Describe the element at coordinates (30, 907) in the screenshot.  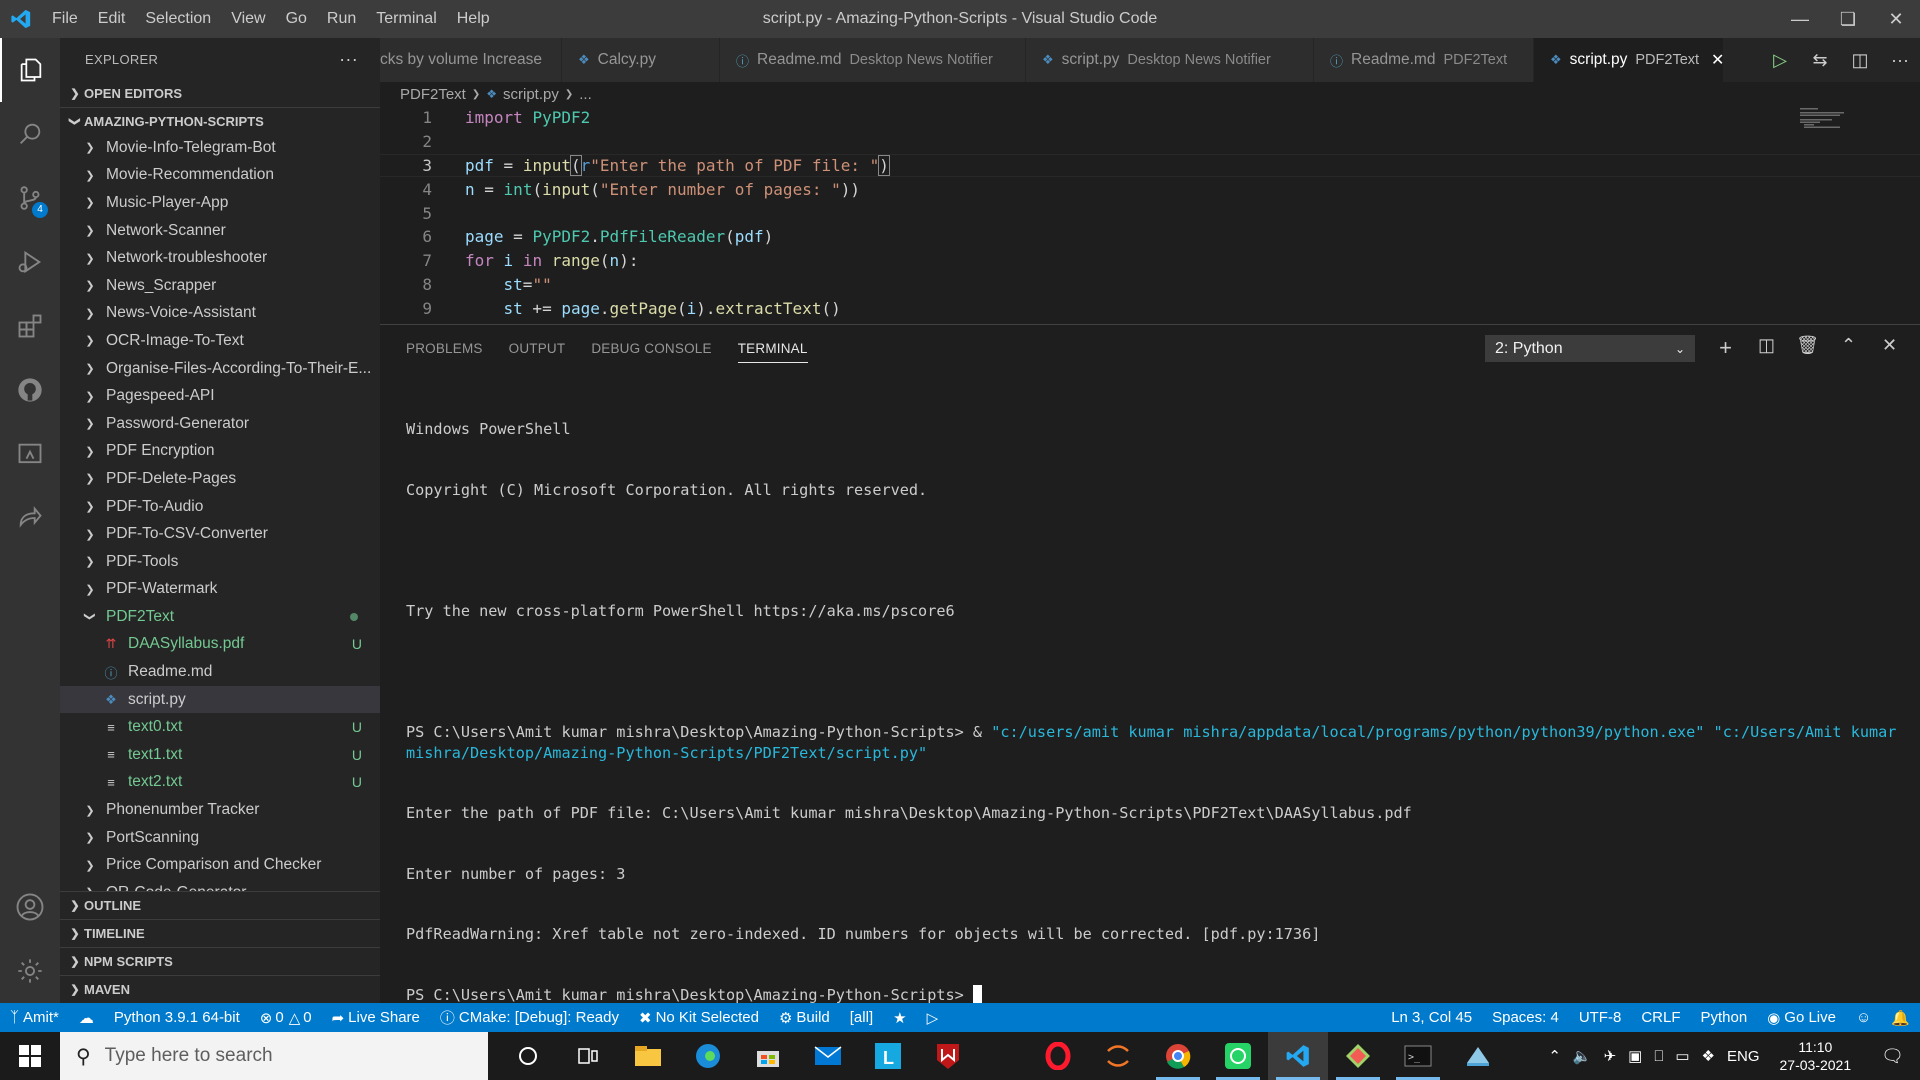
I see `account-icon` at that location.